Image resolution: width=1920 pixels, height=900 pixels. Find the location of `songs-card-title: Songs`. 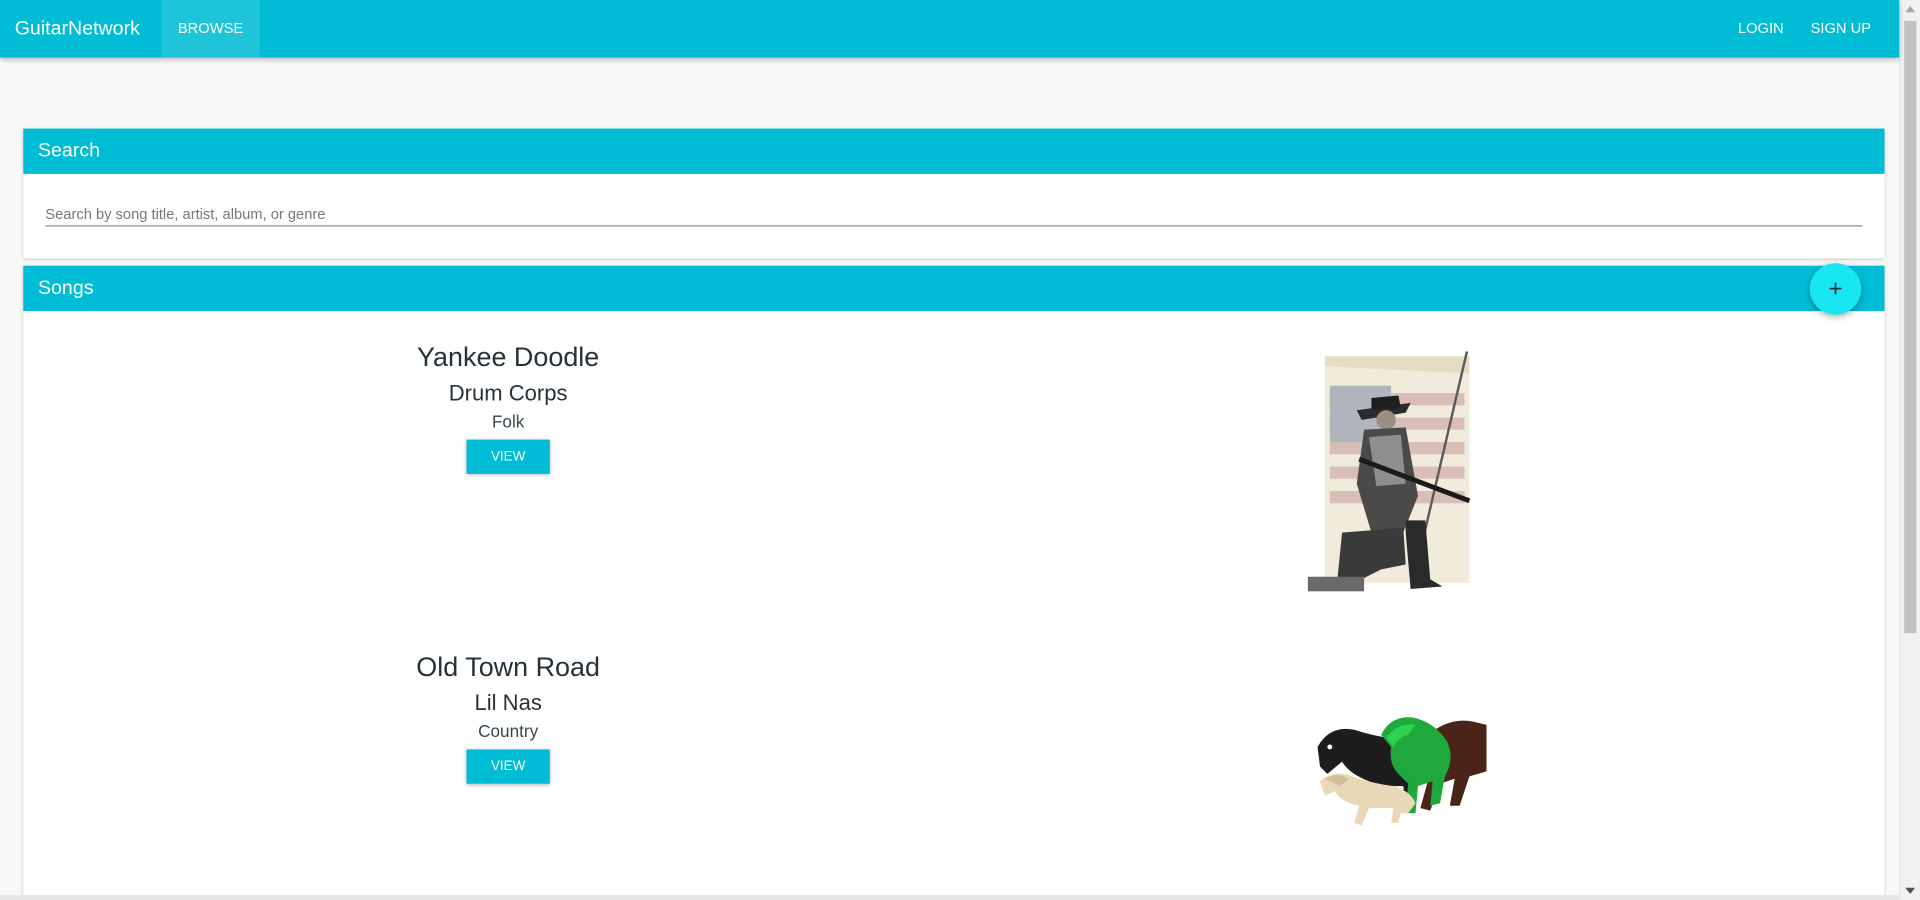

songs-card-title: Songs is located at coordinates (954, 288).